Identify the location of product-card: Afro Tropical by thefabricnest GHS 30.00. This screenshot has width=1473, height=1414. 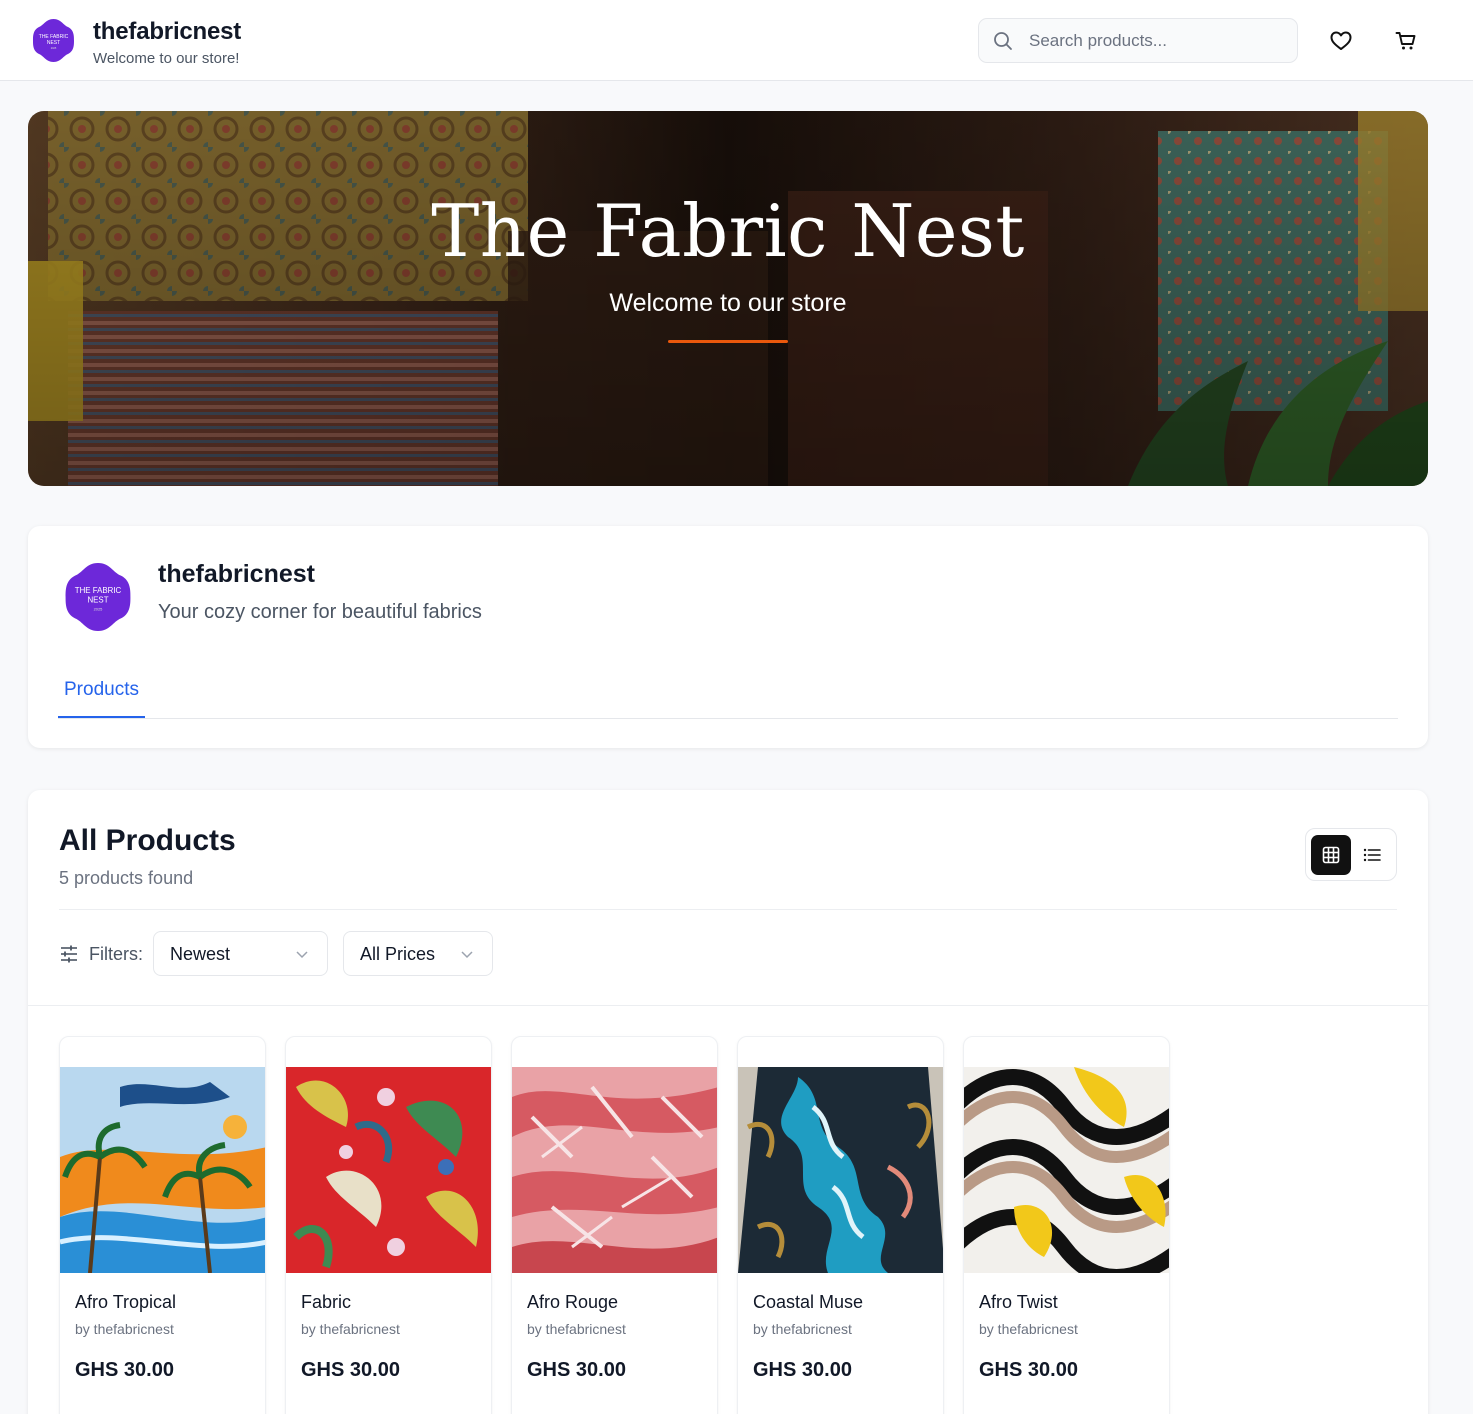
(162, 1225).